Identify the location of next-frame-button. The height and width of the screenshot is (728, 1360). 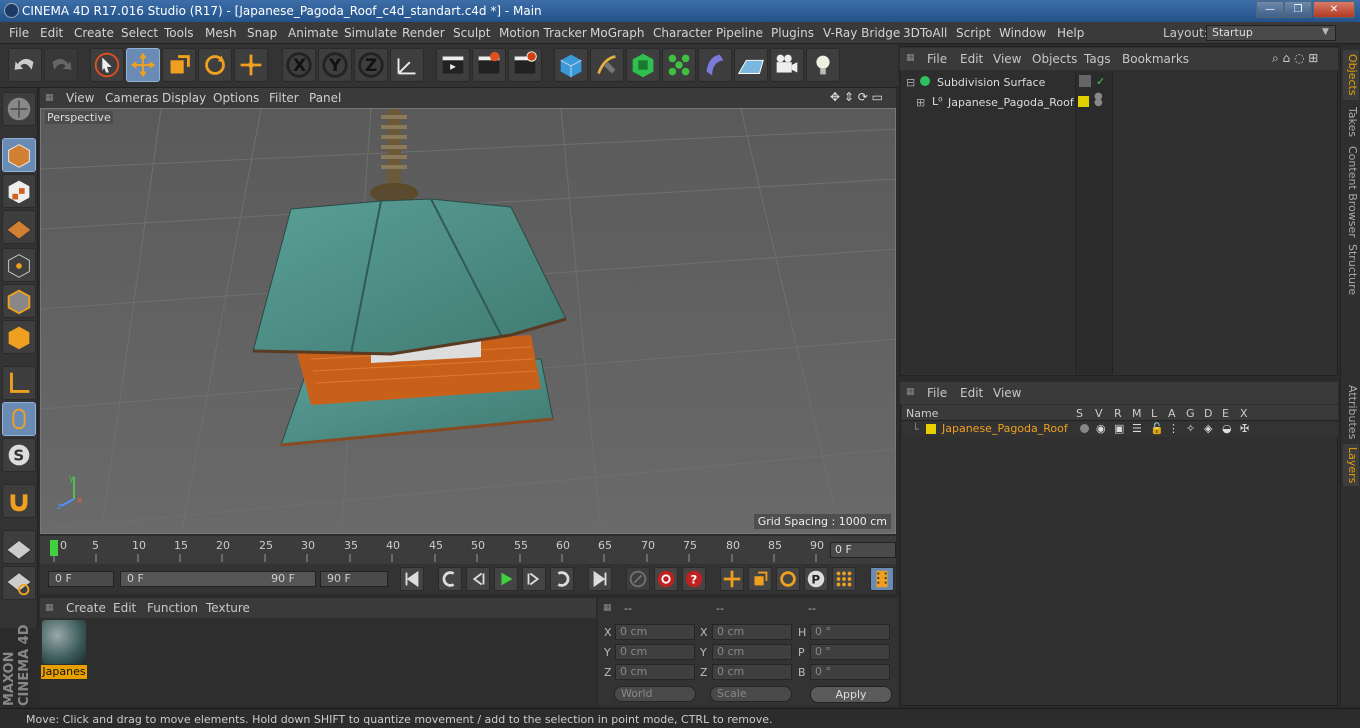
(534, 579).